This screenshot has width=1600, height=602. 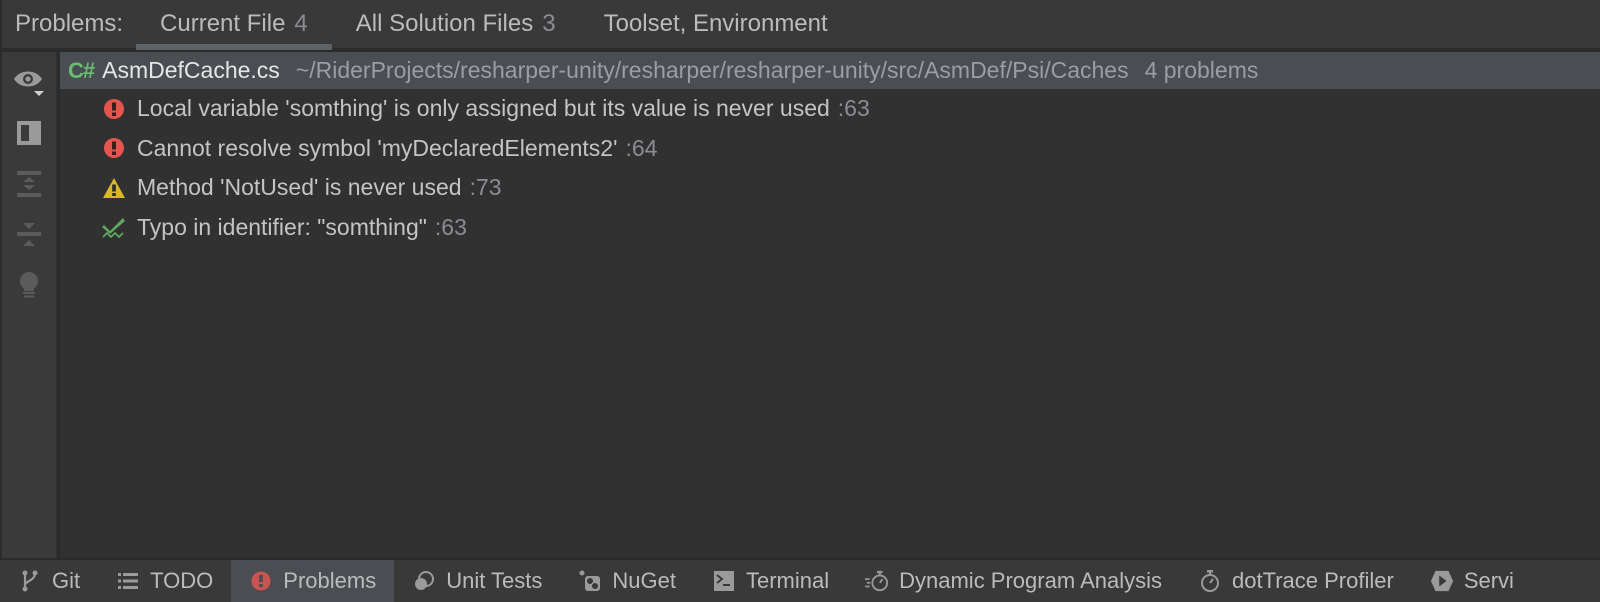 What do you see at coordinates (301, 23) in the screenshot?
I see `tab-count: 4` at bounding box center [301, 23].